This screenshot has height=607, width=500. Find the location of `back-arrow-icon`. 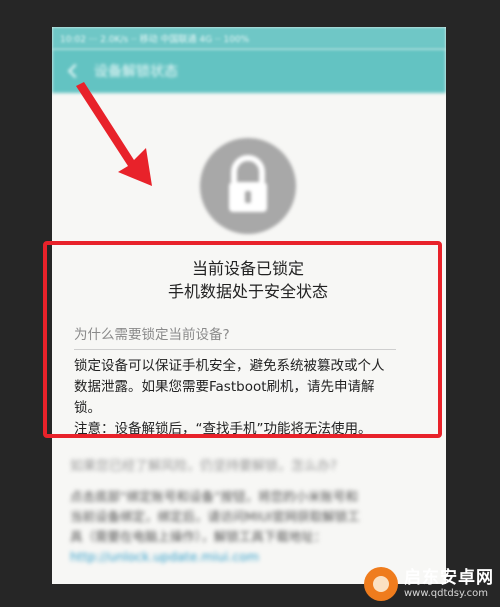

back-arrow-icon is located at coordinates (75, 71).